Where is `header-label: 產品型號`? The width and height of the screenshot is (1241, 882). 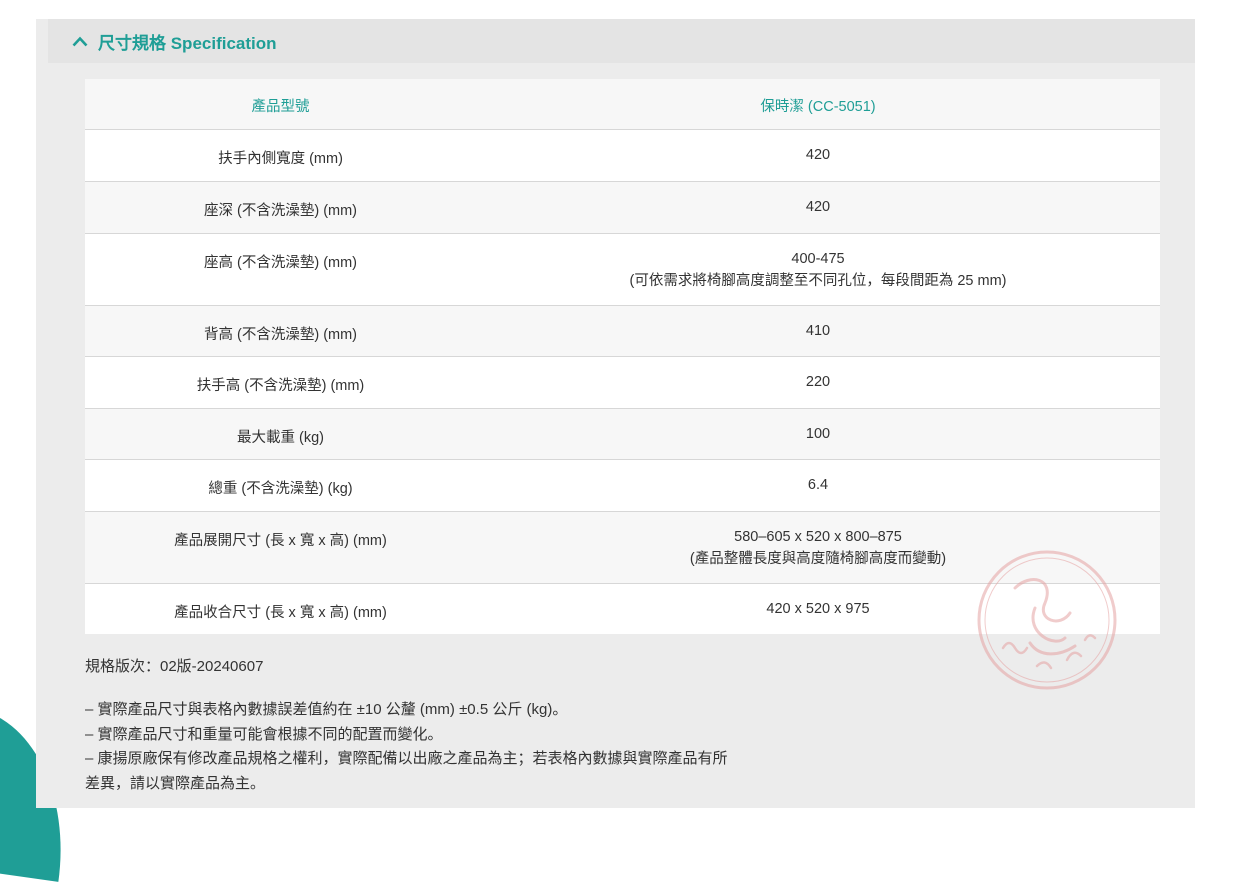 header-label: 產品型號 is located at coordinates (280, 107).